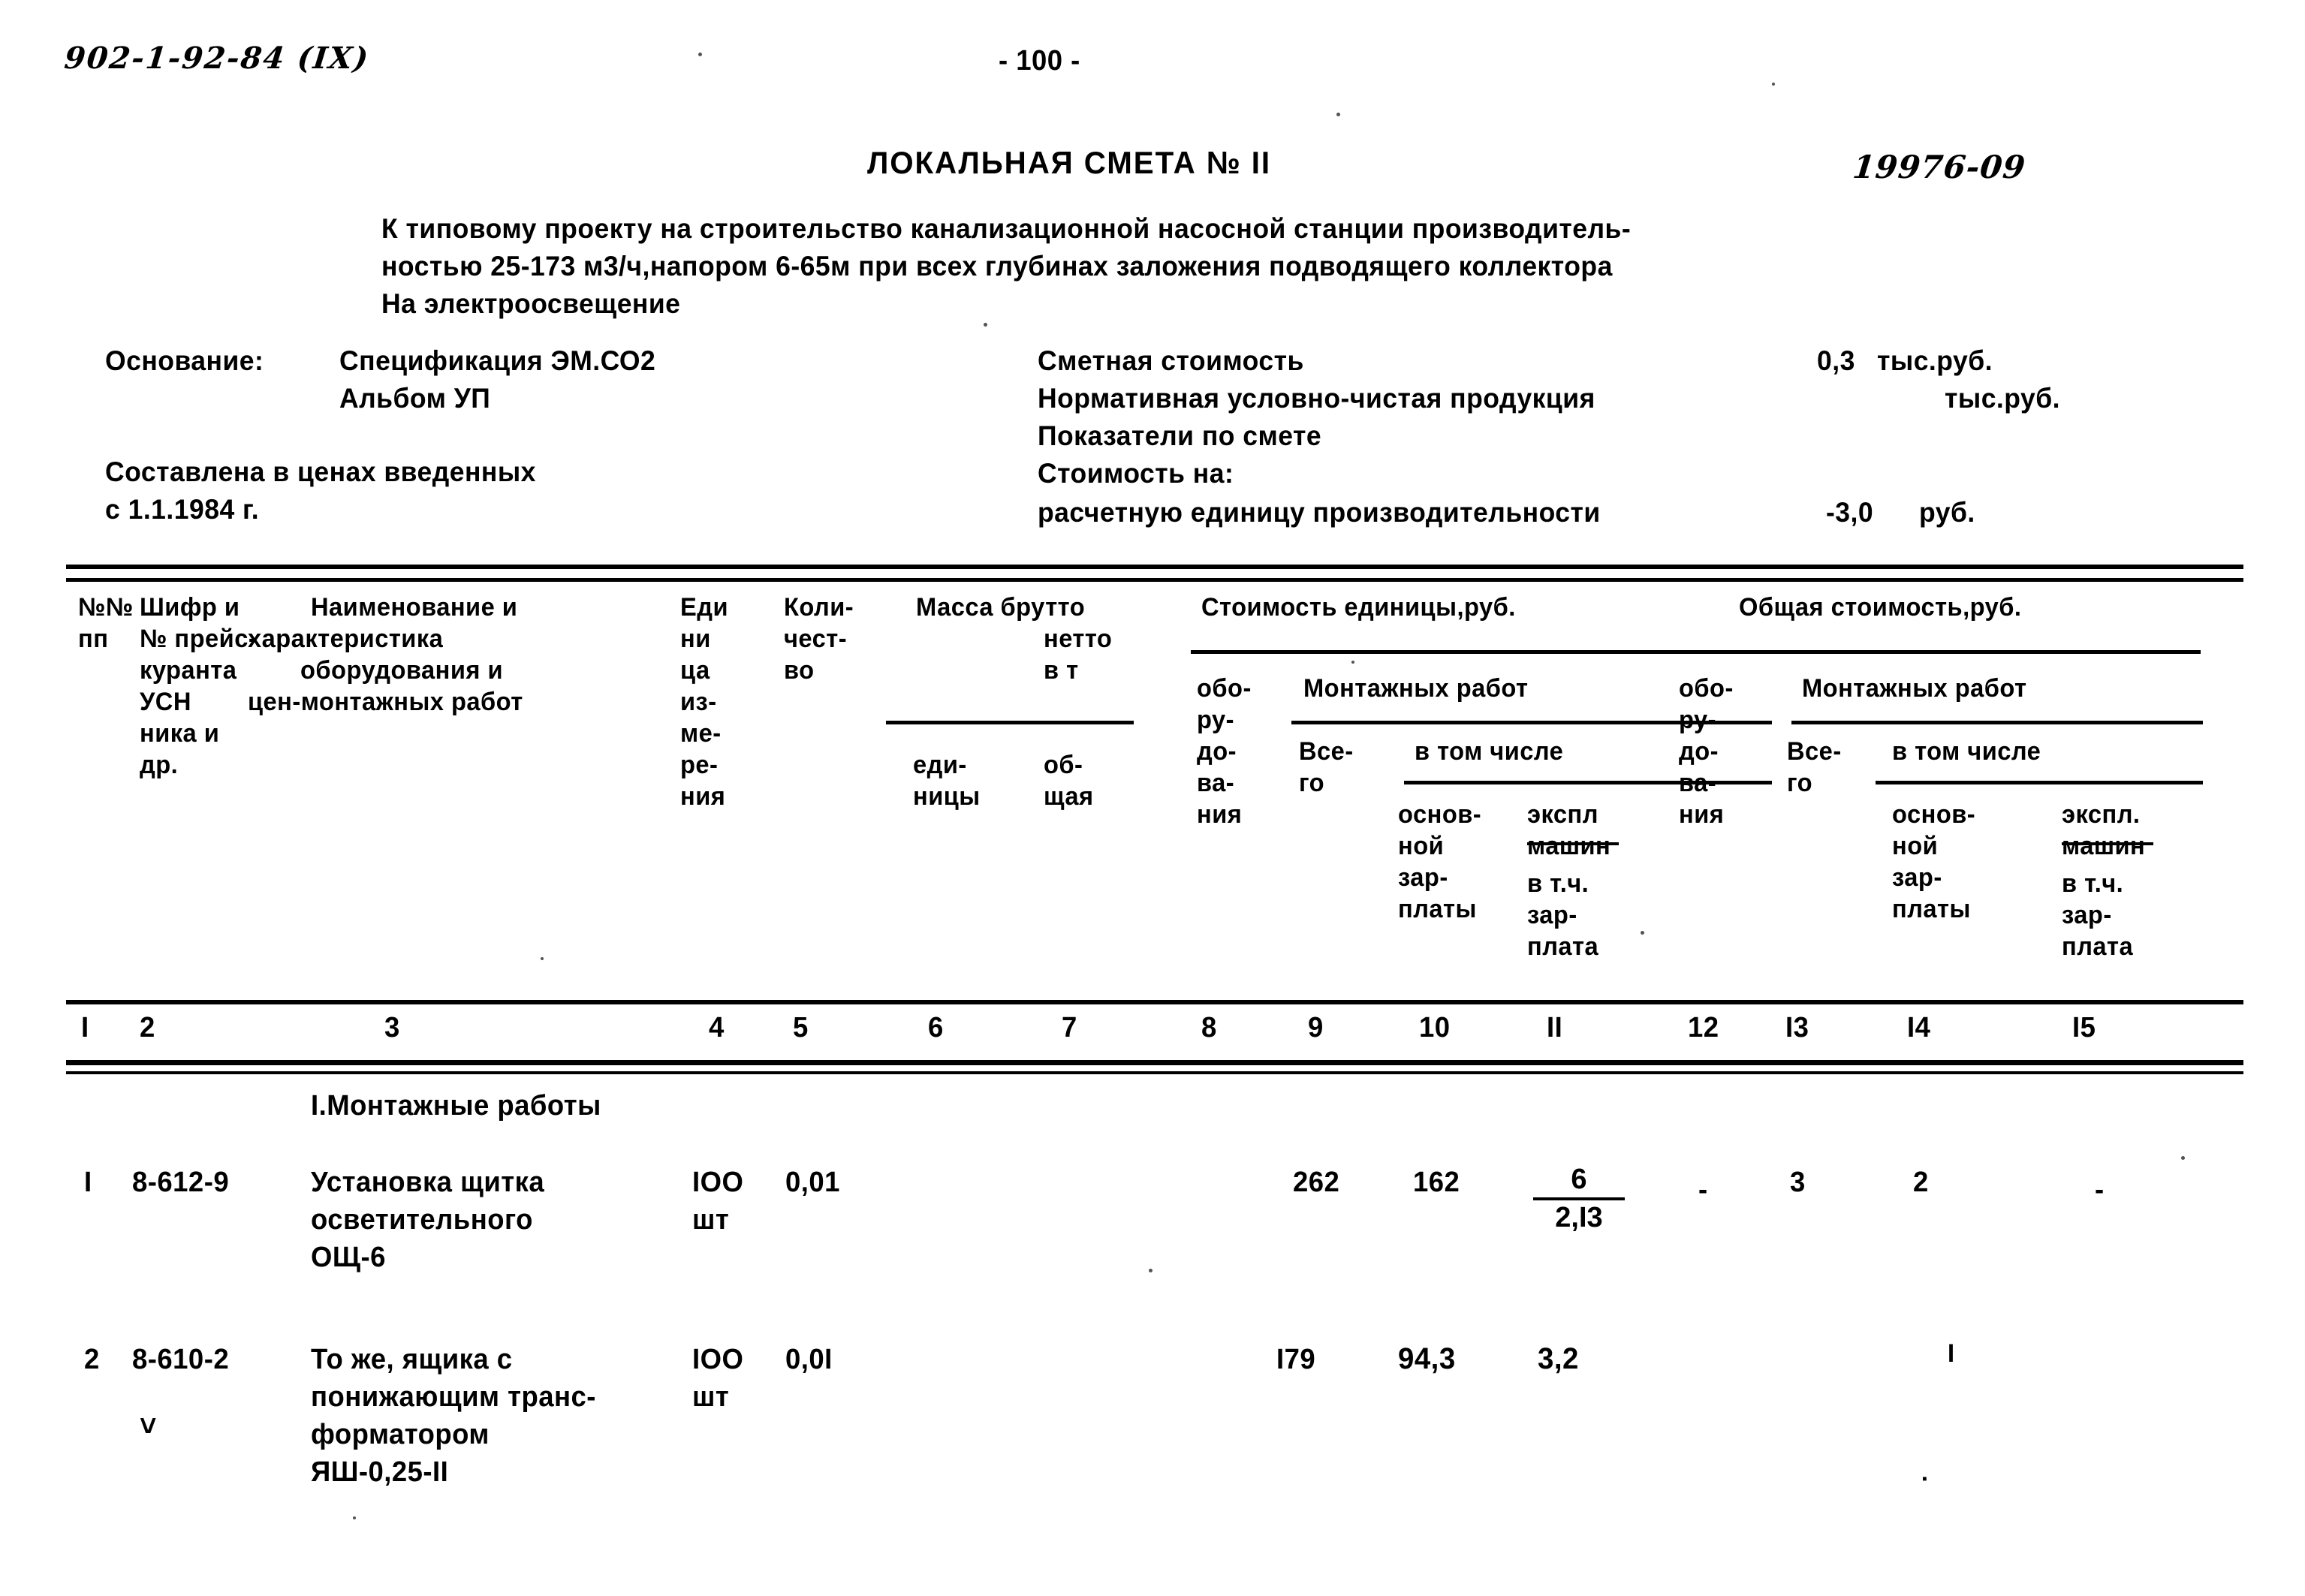 Image resolution: width=2305 pixels, height=1596 pixels. I want to click on in-that-number-left-rule, so click(1588, 782).